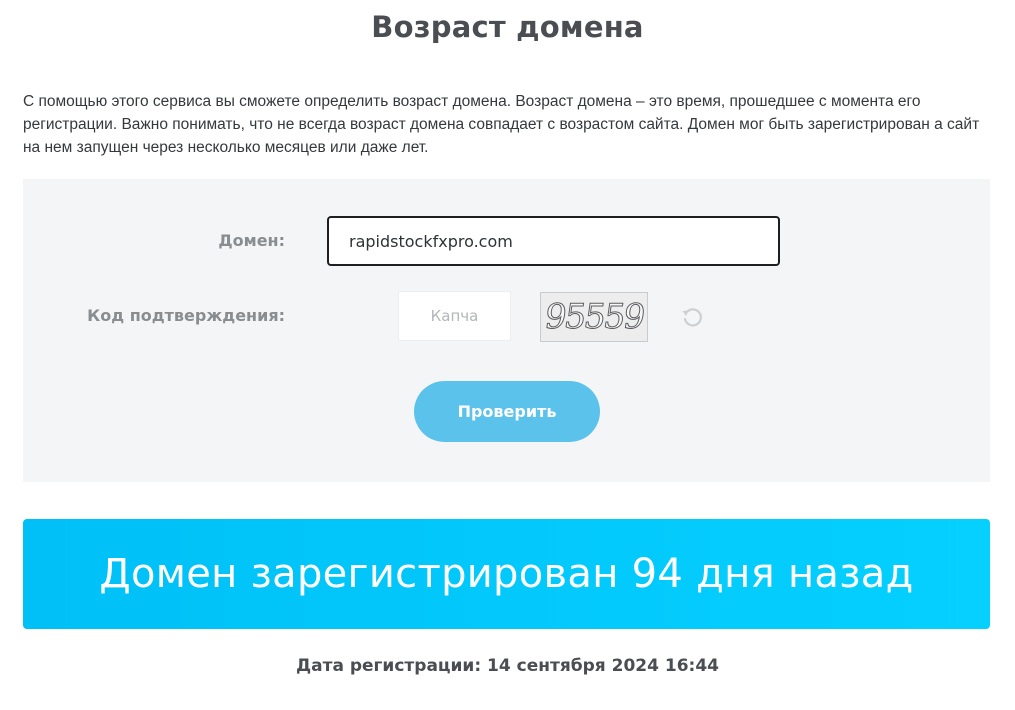  What do you see at coordinates (507, 27) in the screenshot?
I see `page-title: Возраст домена` at bounding box center [507, 27].